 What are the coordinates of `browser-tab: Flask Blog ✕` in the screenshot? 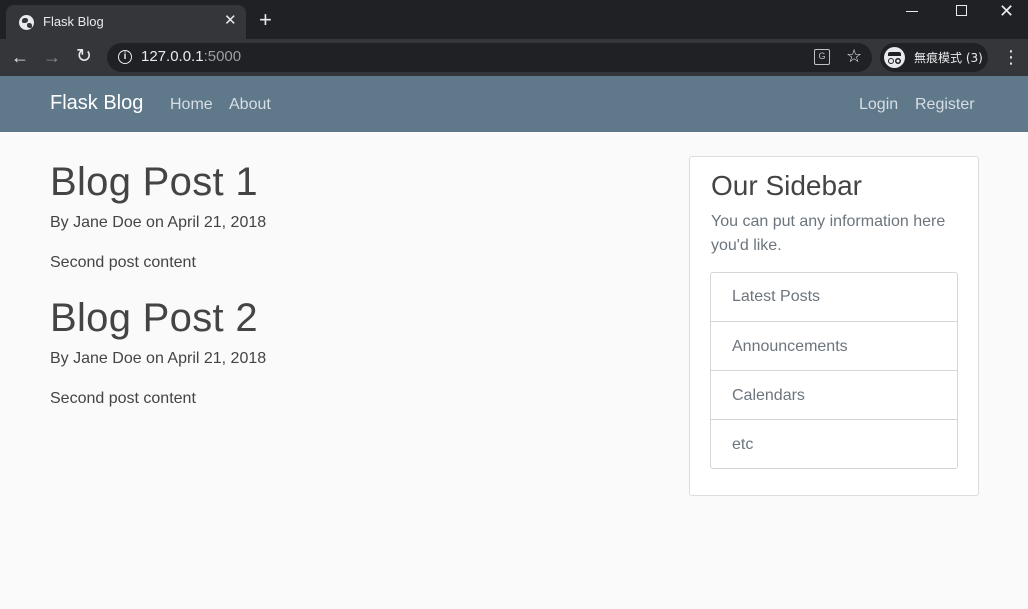 It's located at (126, 22).